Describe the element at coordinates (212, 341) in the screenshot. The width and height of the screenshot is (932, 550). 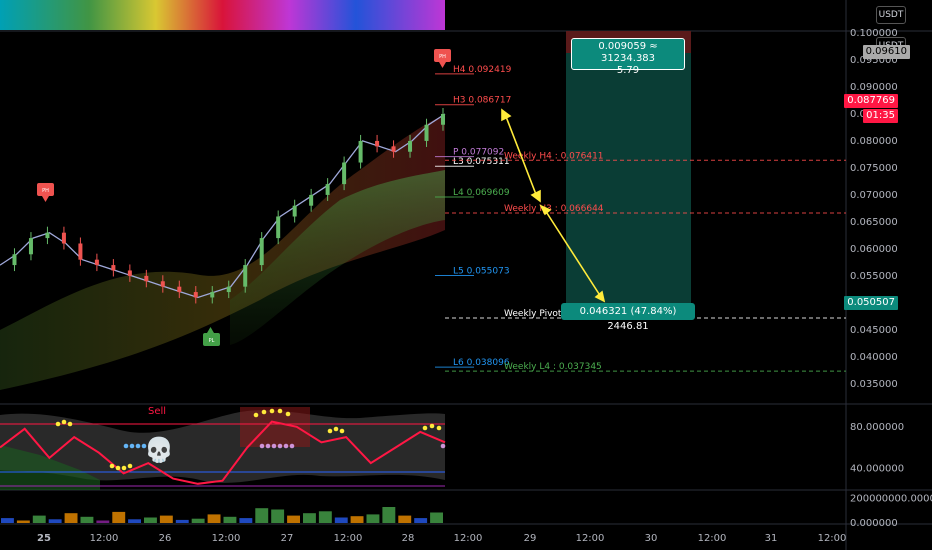
I see `pivot-low-label: PL` at that location.